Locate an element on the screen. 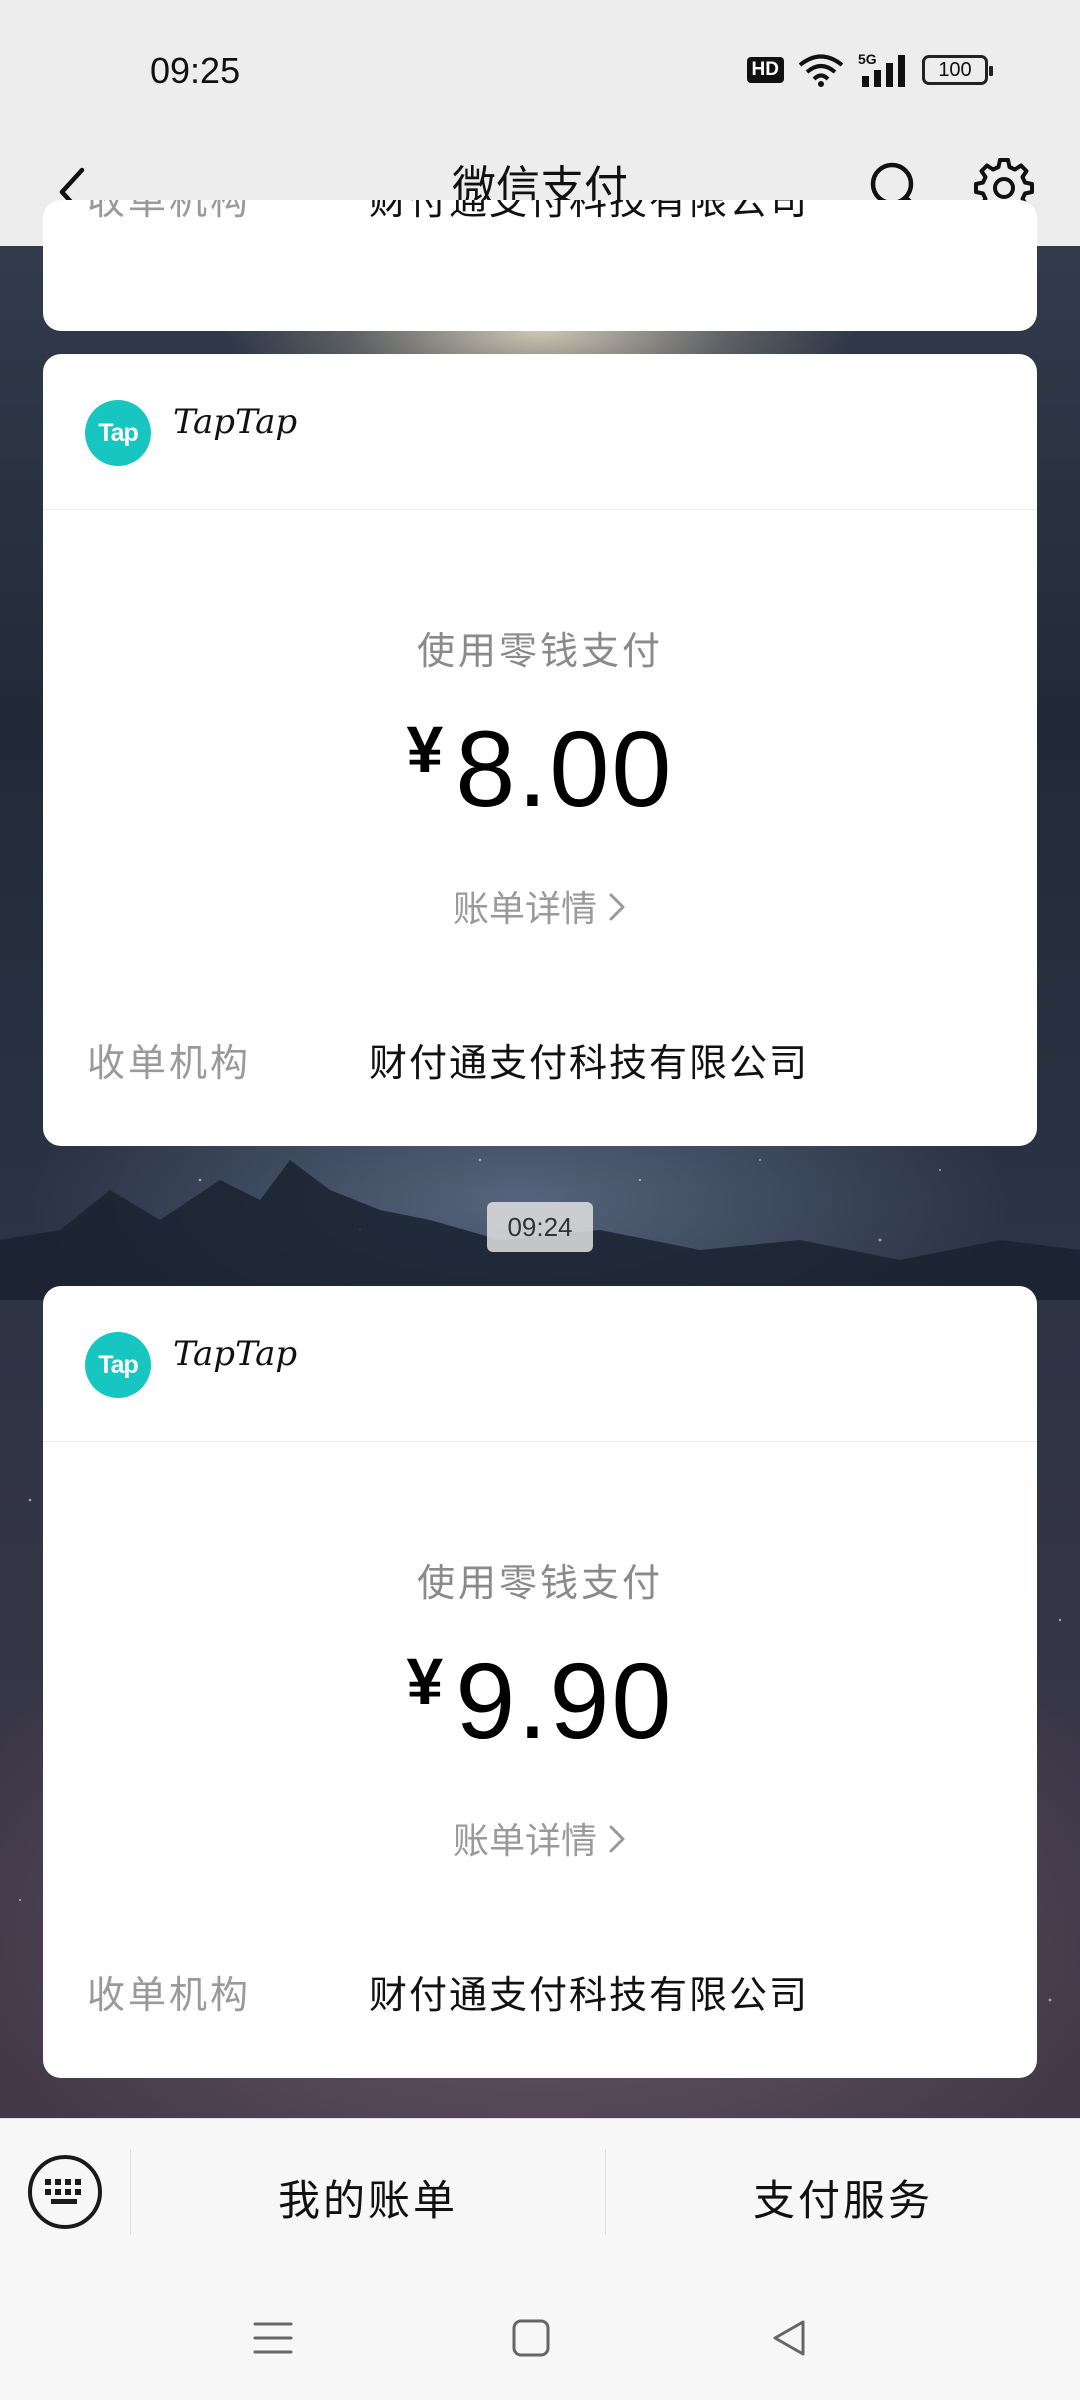 The height and width of the screenshot is (2400, 1080). menu-icon is located at coordinates (273, 2338).